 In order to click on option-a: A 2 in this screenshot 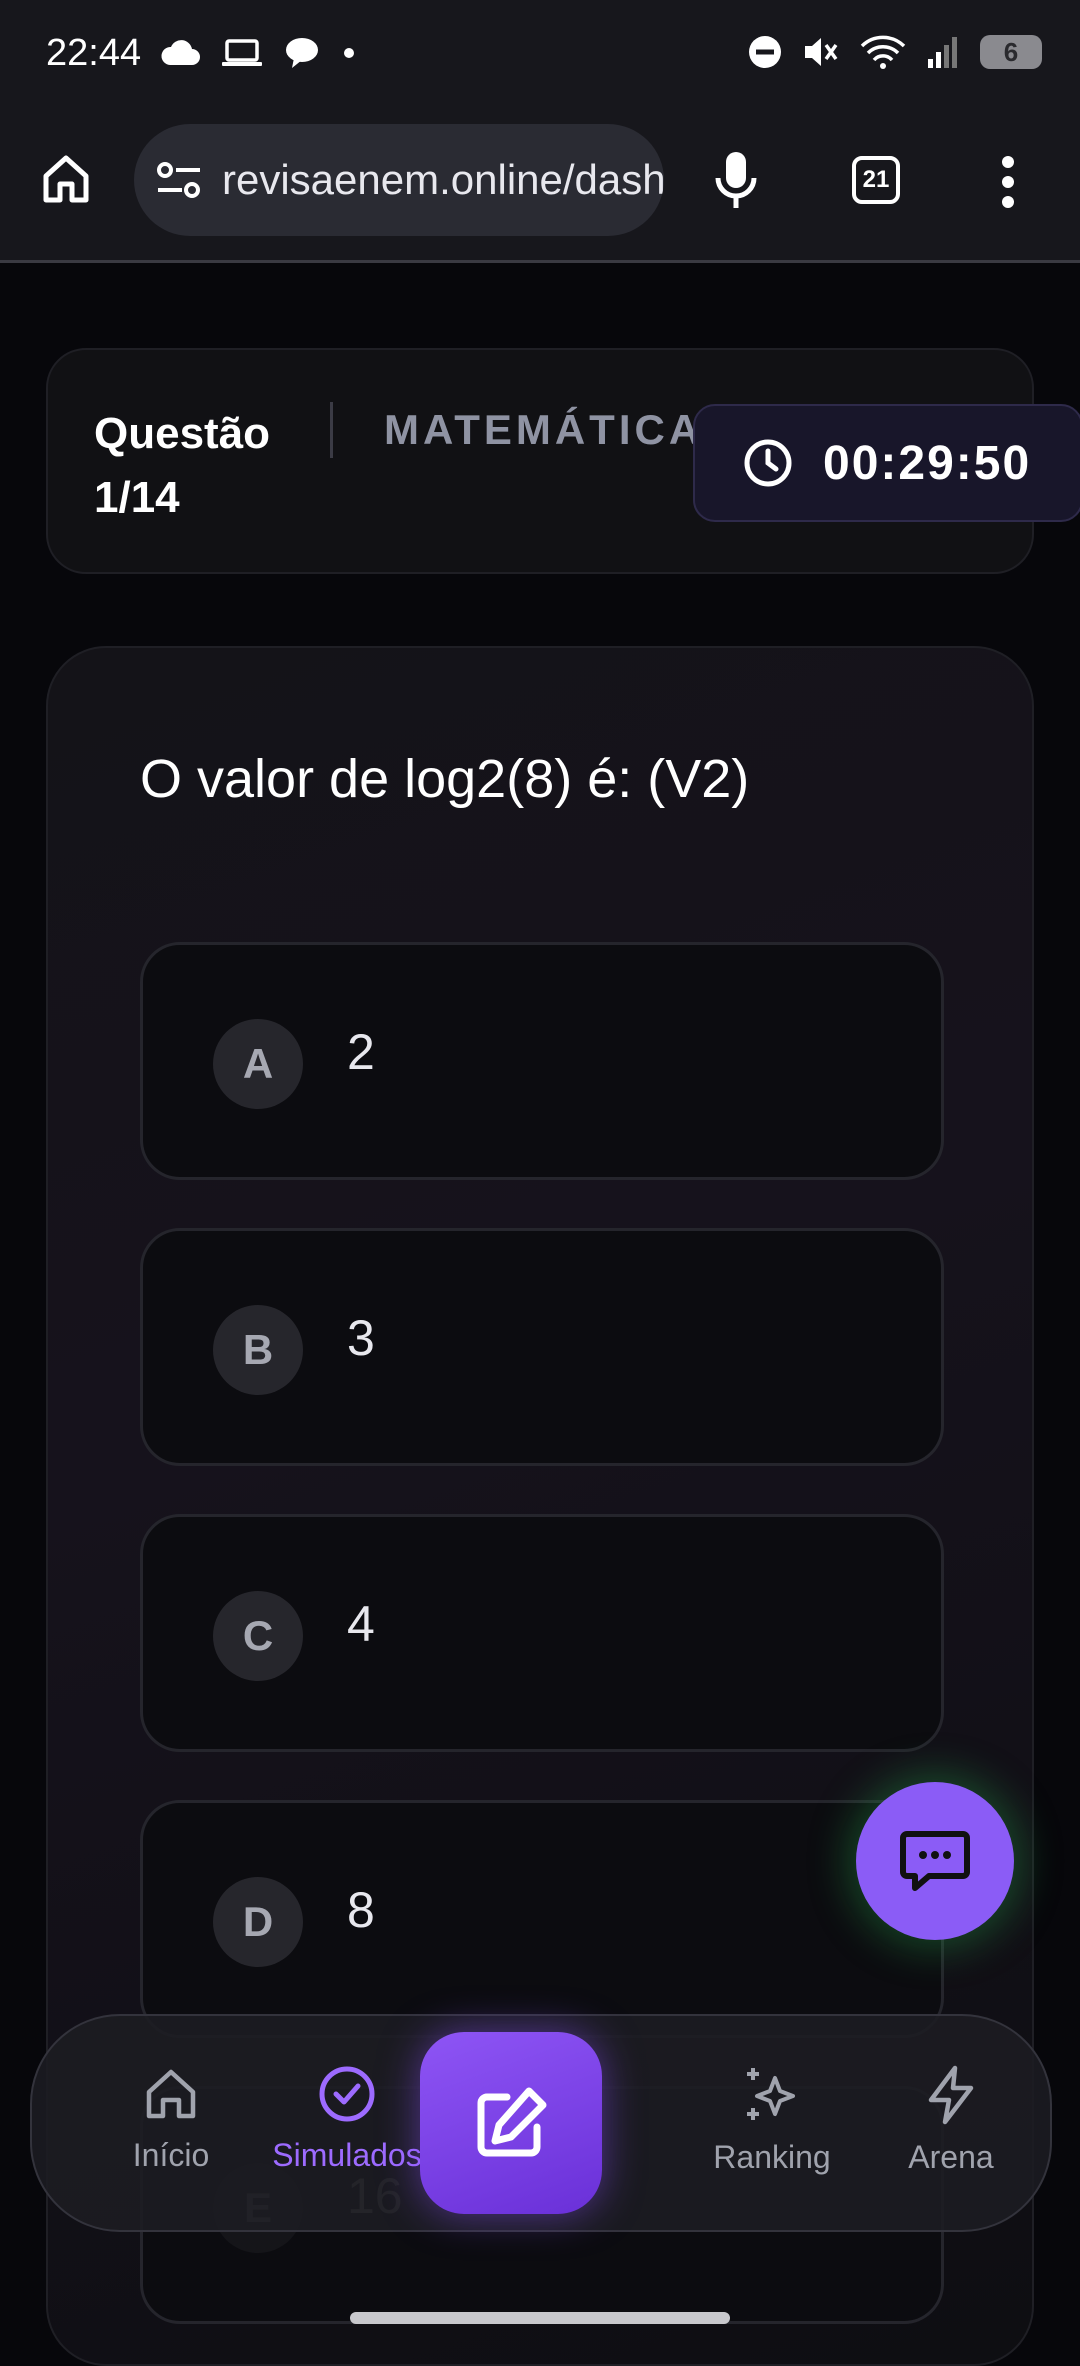, I will do `click(542, 1061)`.